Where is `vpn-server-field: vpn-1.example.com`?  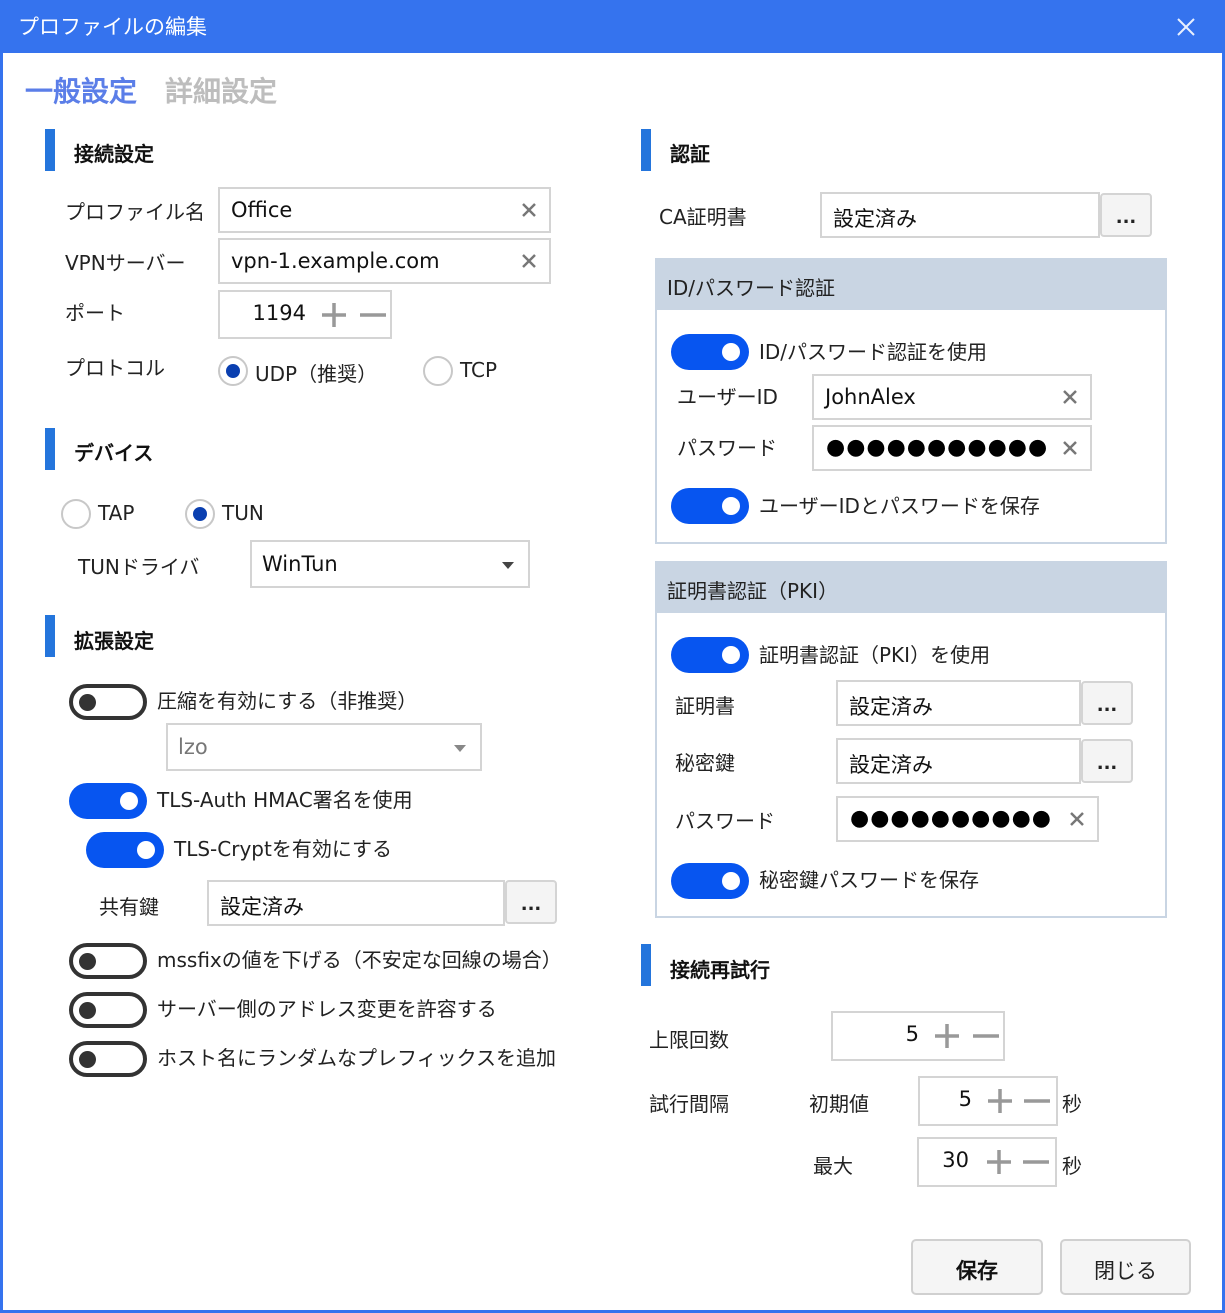
vpn-server-field: vpn-1.example.com is located at coordinates (384, 261).